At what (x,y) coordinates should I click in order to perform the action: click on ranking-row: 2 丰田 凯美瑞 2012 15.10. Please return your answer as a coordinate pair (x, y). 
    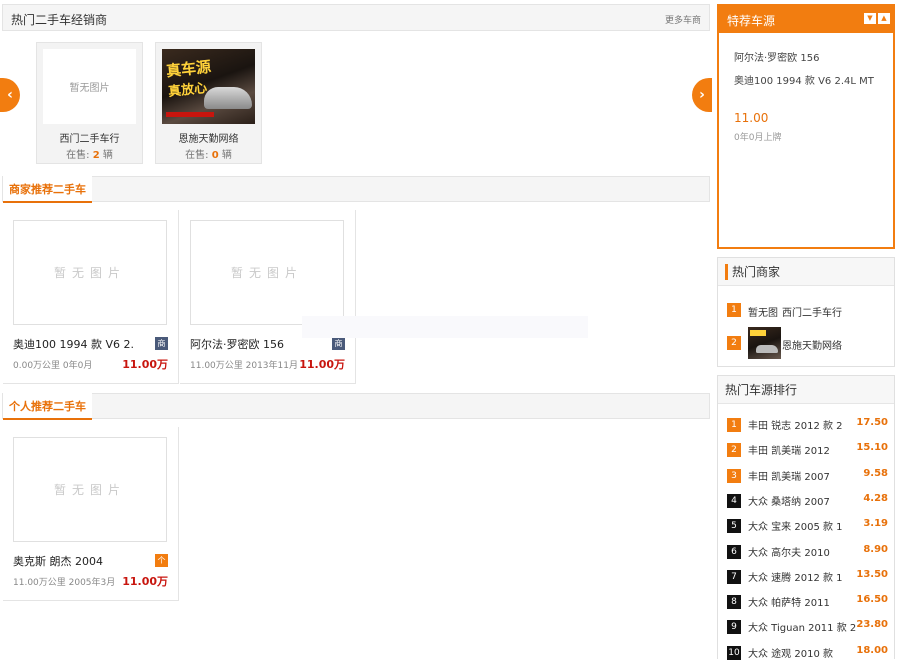
    Looking at the image, I should click on (807, 450).